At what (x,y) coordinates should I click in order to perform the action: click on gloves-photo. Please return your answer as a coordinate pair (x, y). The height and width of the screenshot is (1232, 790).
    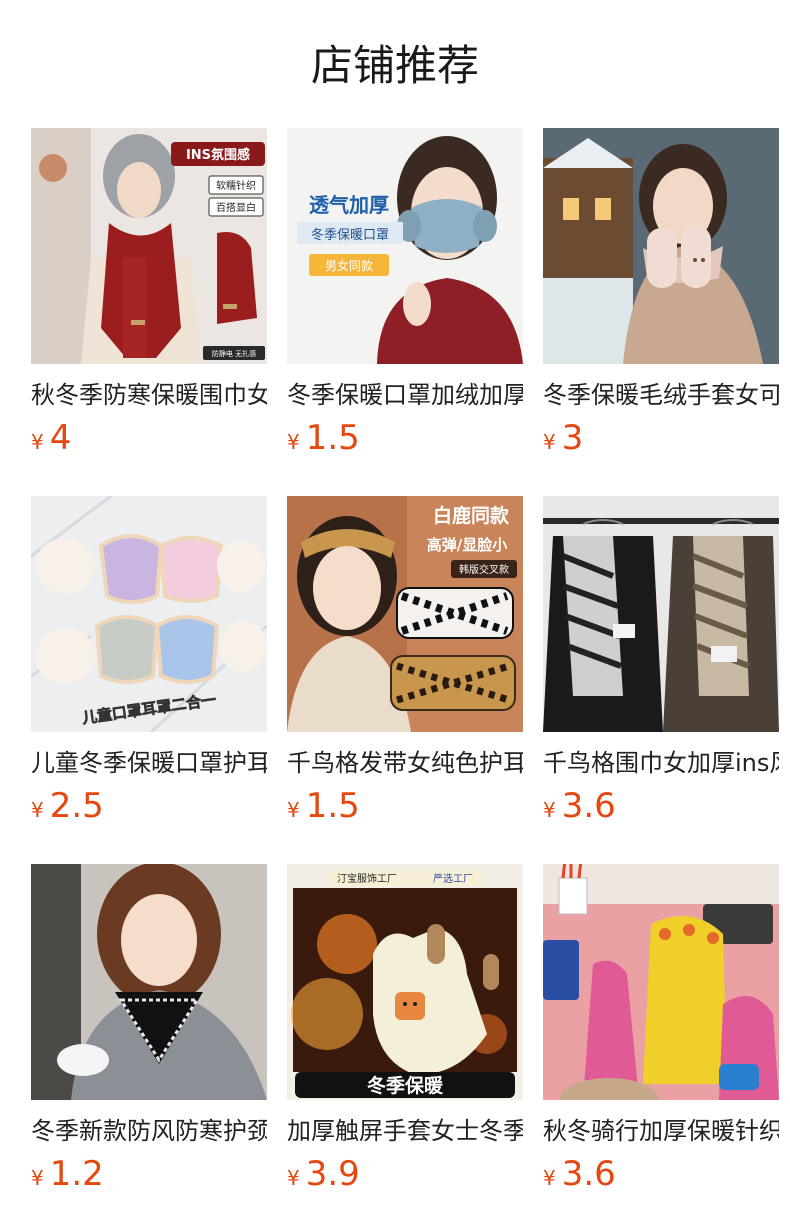
    Looking at the image, I should click on (661, 246).